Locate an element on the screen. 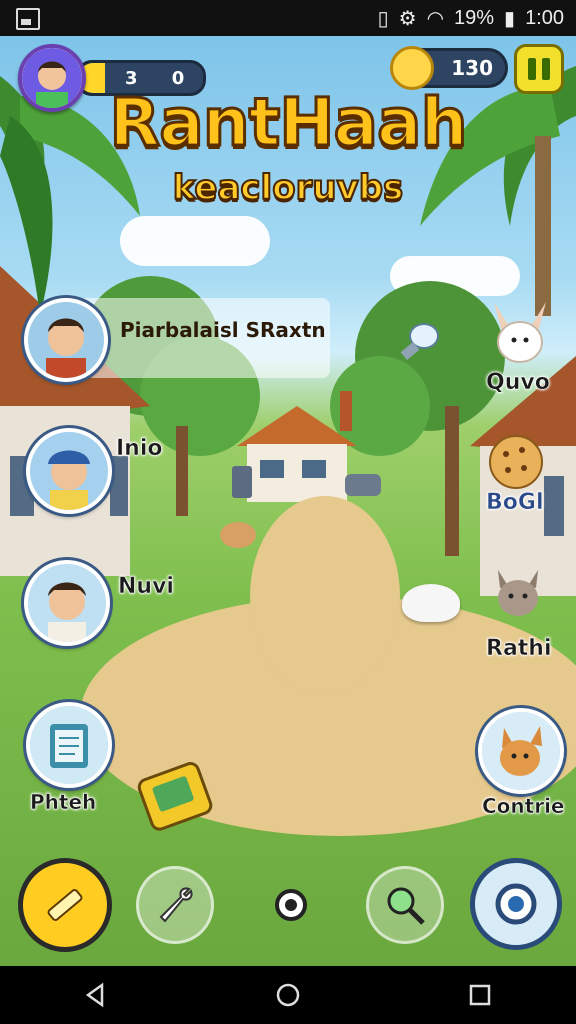  boy-cap-face-icon is located at coordinates (69, 471).